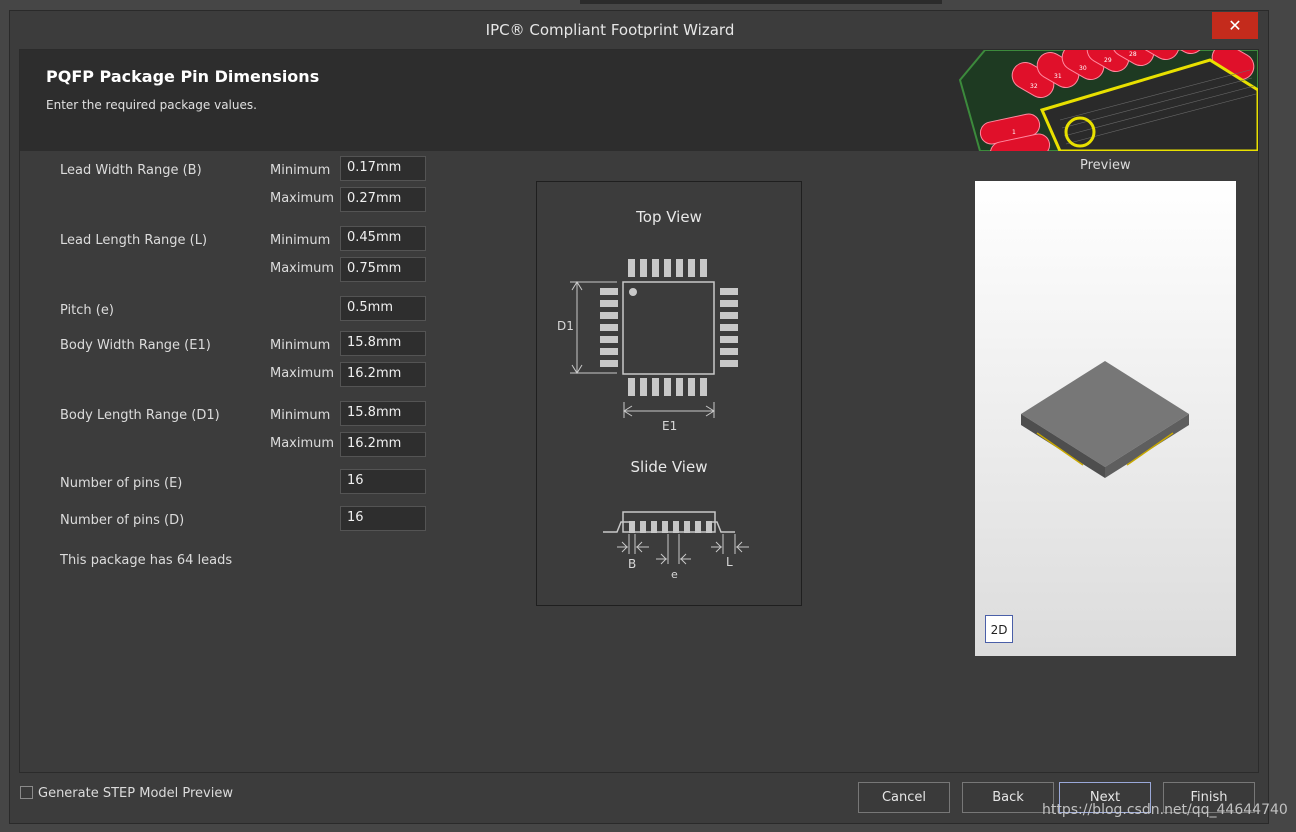  What do you see at coordinates (26, 792) in the screenshot?
I see `generate-step-checkbox` at bounding box center [26, 792].